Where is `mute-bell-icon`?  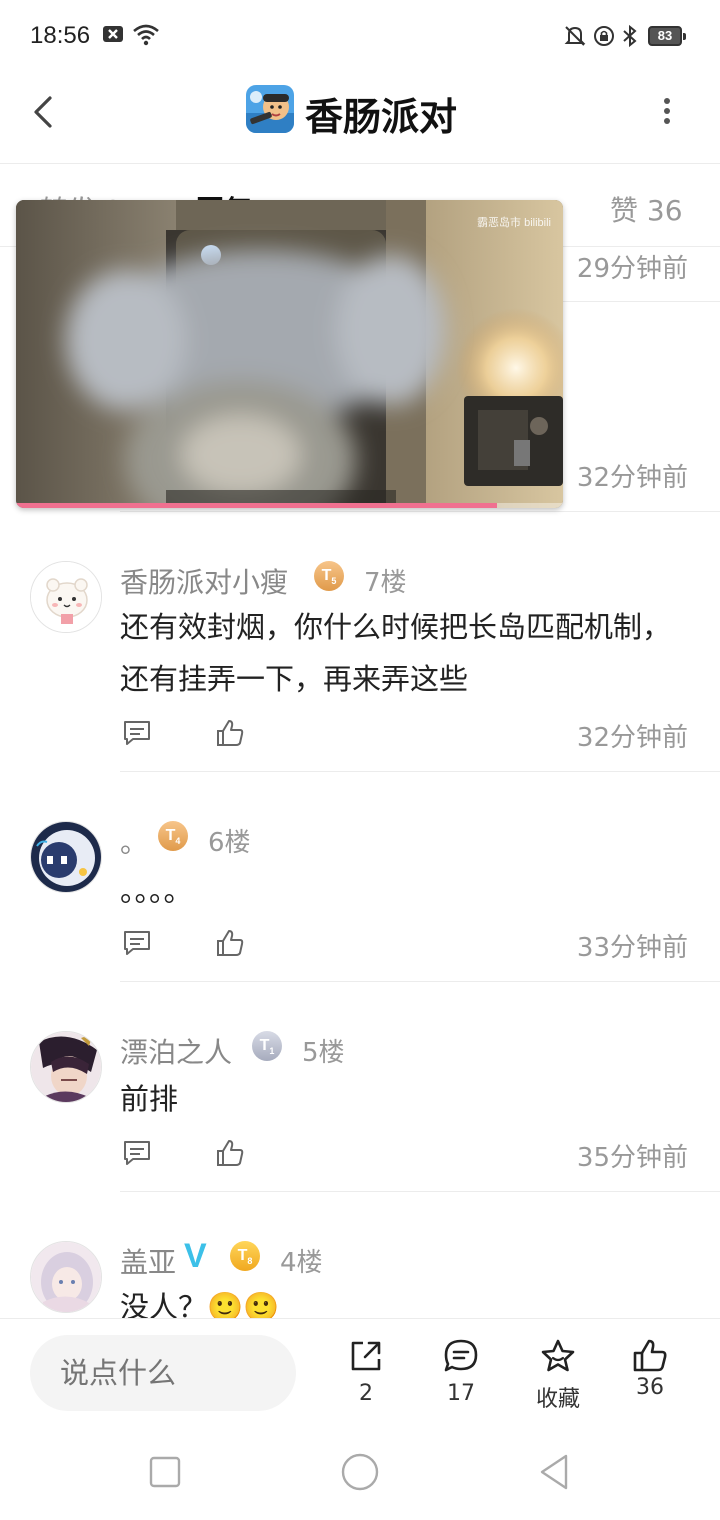 mute-bell-icon is located at coordinates (575, 38).